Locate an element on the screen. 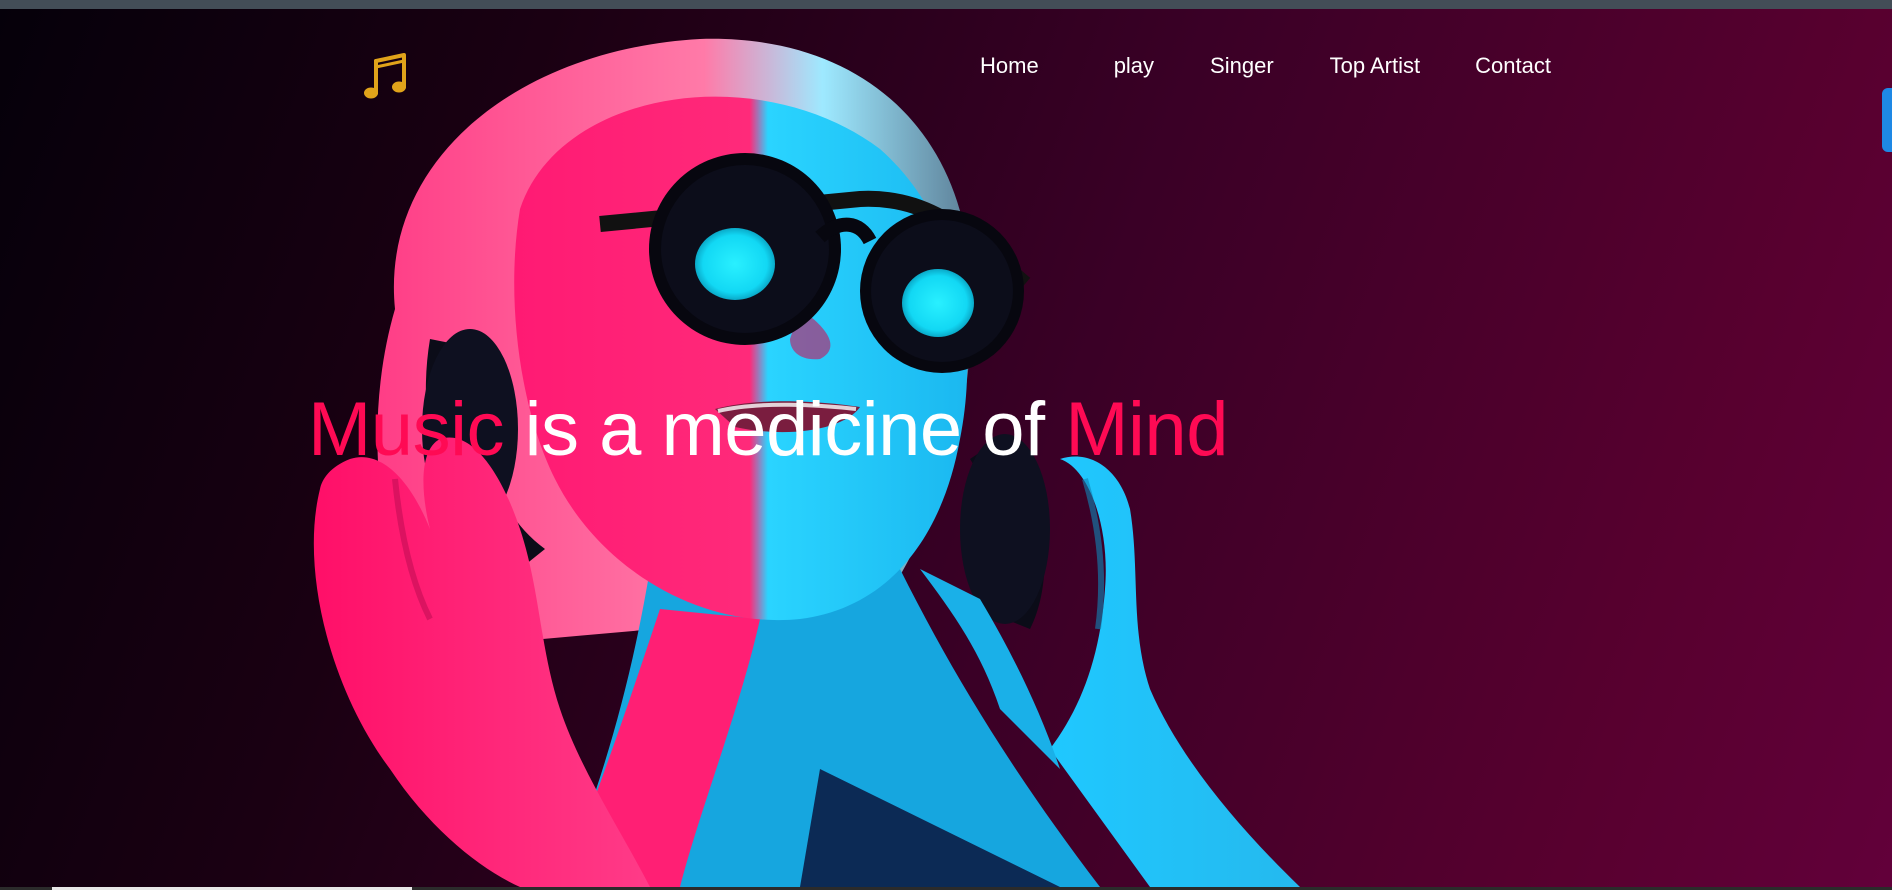 The image size is (1892, 890). headline-word-mind: Mind is located at coordinates (1146, 429).